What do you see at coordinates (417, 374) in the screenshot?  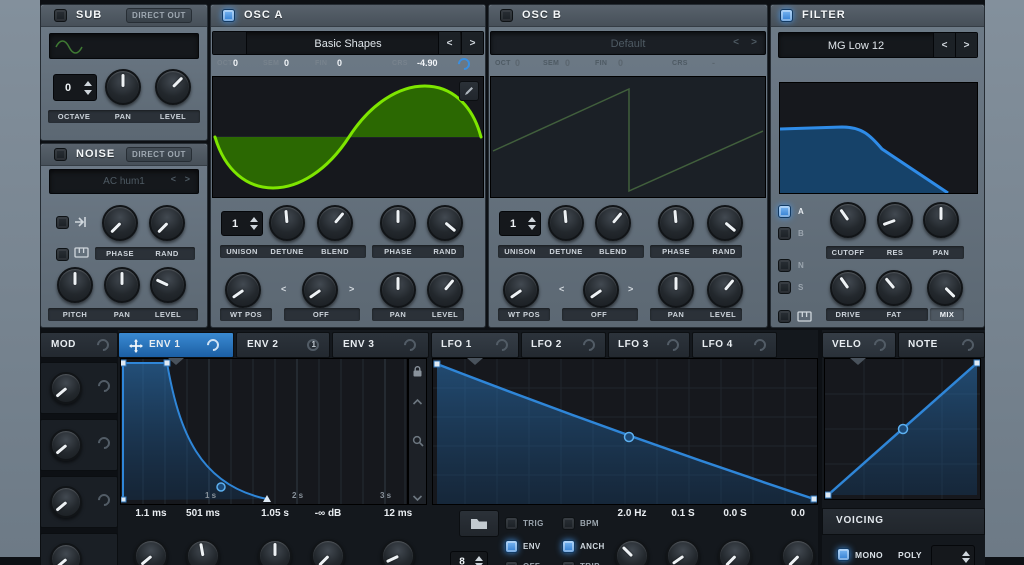 I see `env1-lock-button` at bounding box center [417, 374].